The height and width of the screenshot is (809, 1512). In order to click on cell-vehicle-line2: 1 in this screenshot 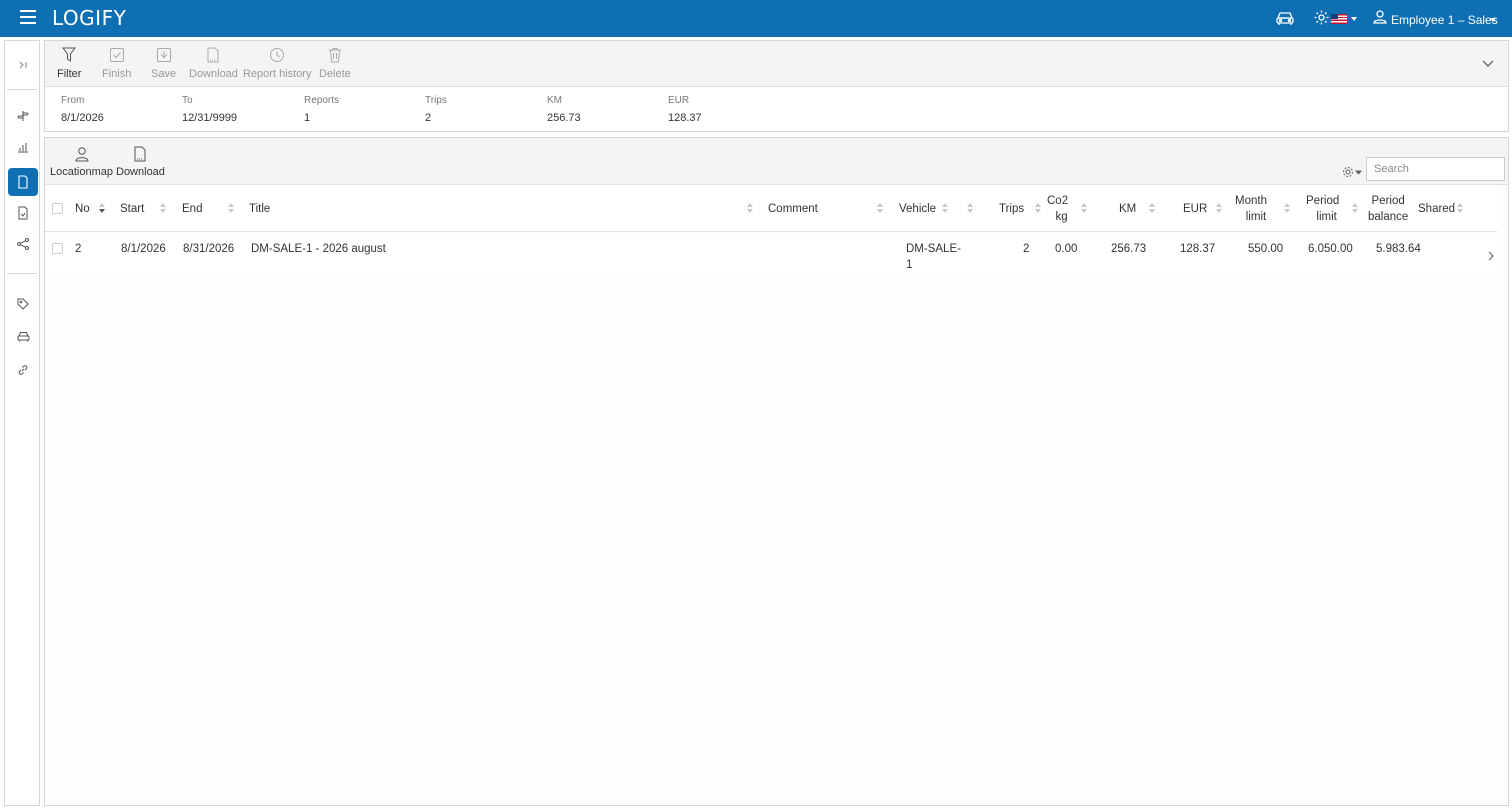, I will do `click(909, 265)`.